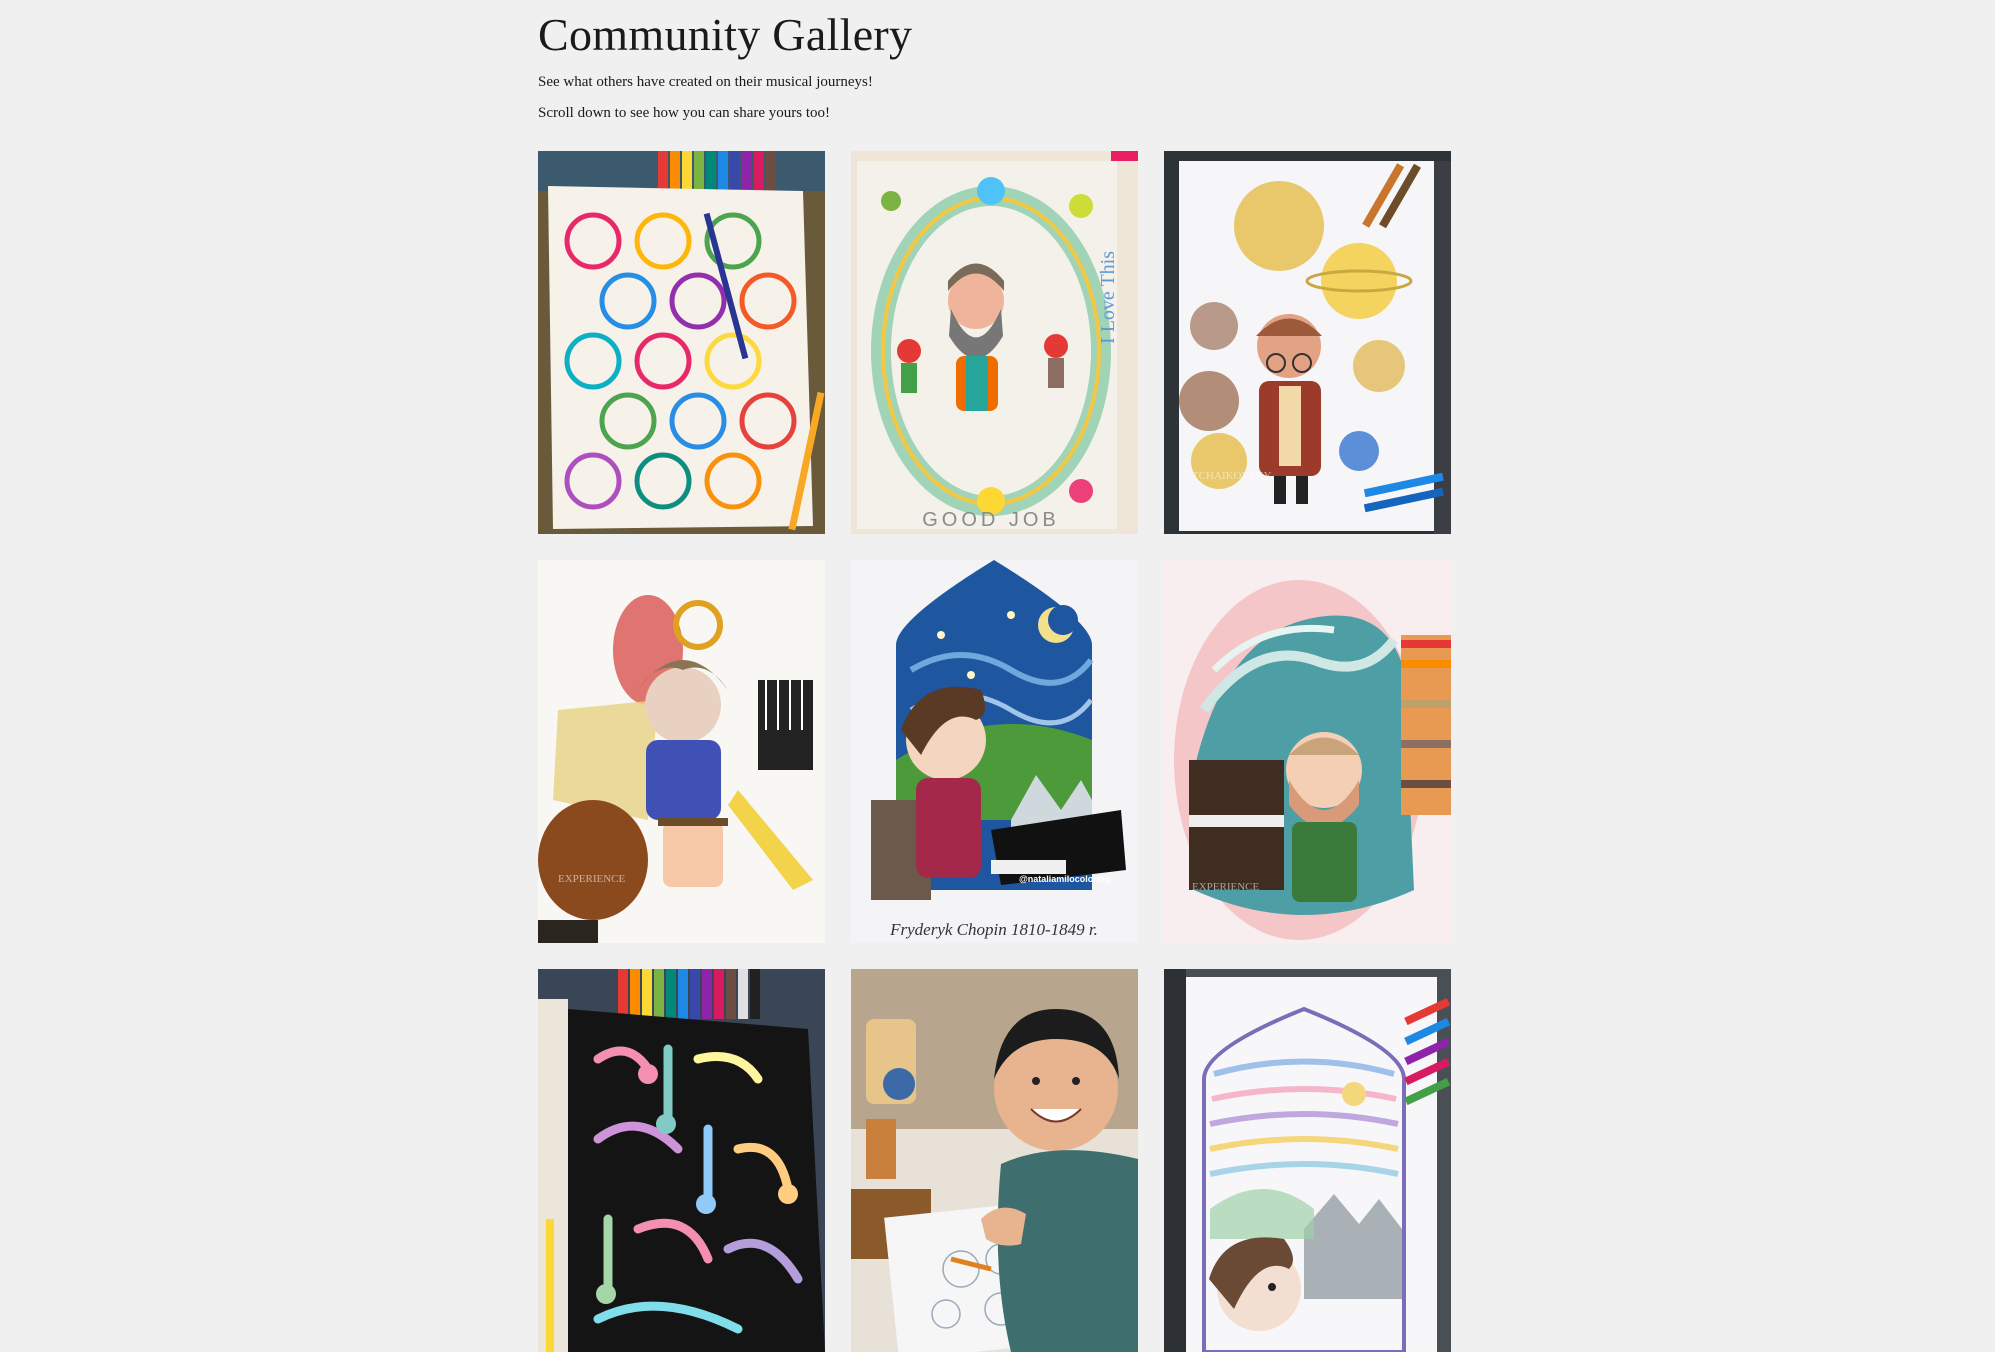 The width and height of the screenshot is (1995, 1352). Describe the element at coordinates (1108, 297) in the screenshot. I see `handwritten-text: I Love This` at that location.